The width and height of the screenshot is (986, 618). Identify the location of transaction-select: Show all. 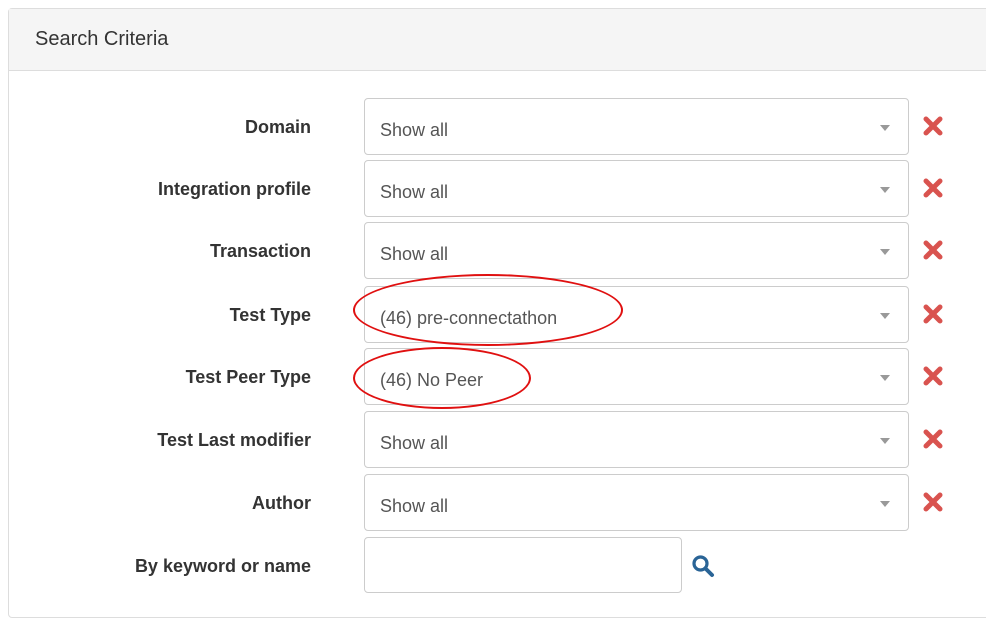
(636, 250).